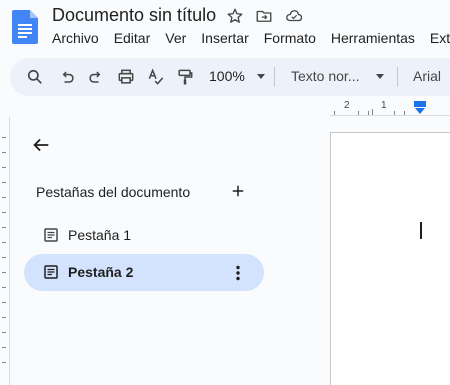 The image size is (450, 385). Describe the element at coordinates (390, 108) in the screenshot. I see `horizontal-ruler: 2 1` at that location.